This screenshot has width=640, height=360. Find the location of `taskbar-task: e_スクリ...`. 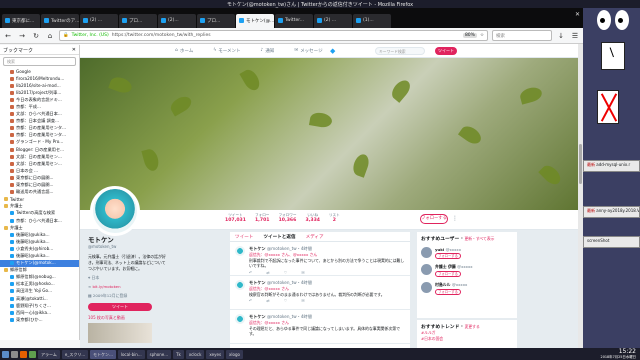

taskbar-task: e_スクリ... is located at coordinates (75, 354).